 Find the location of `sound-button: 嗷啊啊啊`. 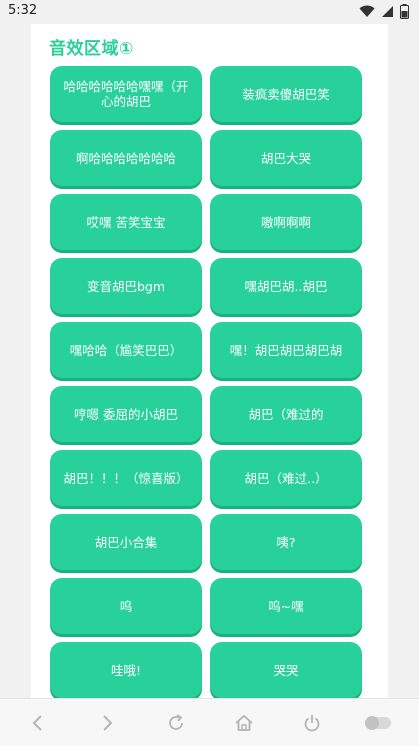

sound-button: 嗷啊啊啊 is located at coordinates (286, 222).